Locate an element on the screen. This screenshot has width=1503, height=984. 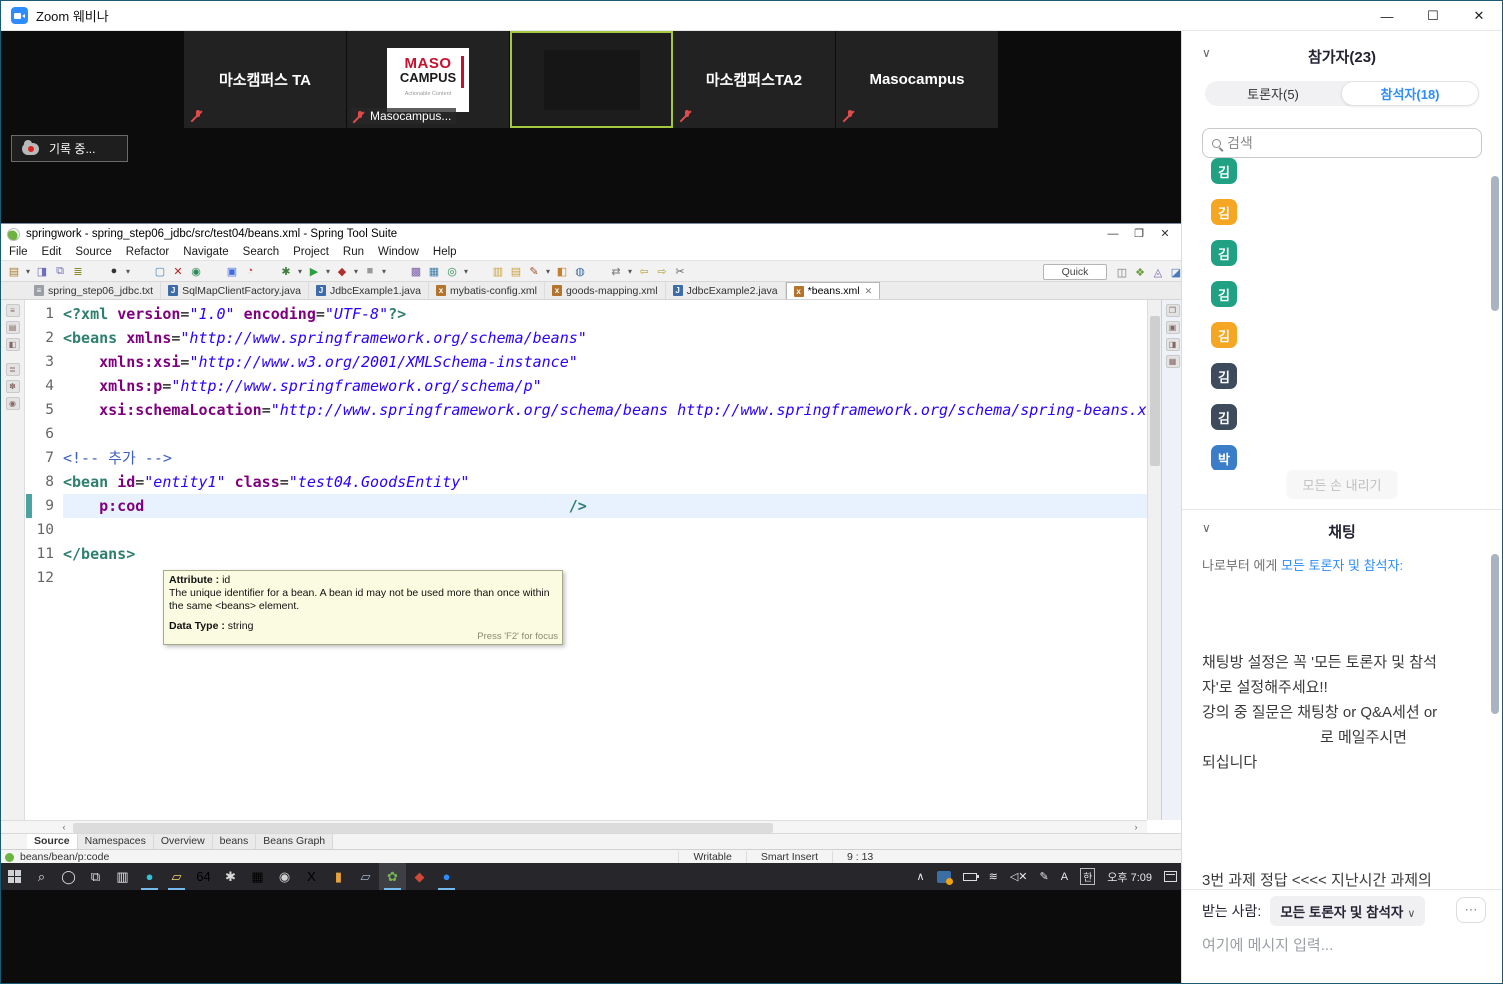
menu-item: Refactor is located at coordinates (147, 252).